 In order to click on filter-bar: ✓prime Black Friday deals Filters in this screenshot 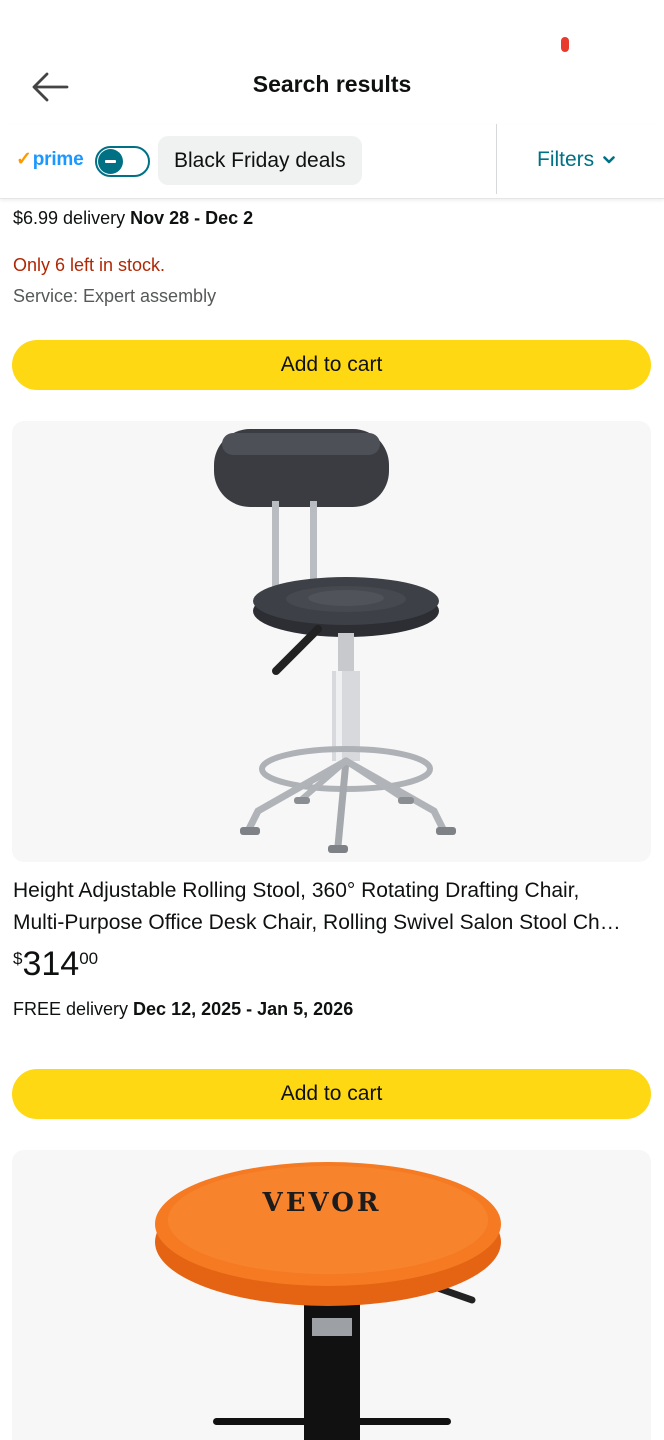, I will do `click(332, 161)`.